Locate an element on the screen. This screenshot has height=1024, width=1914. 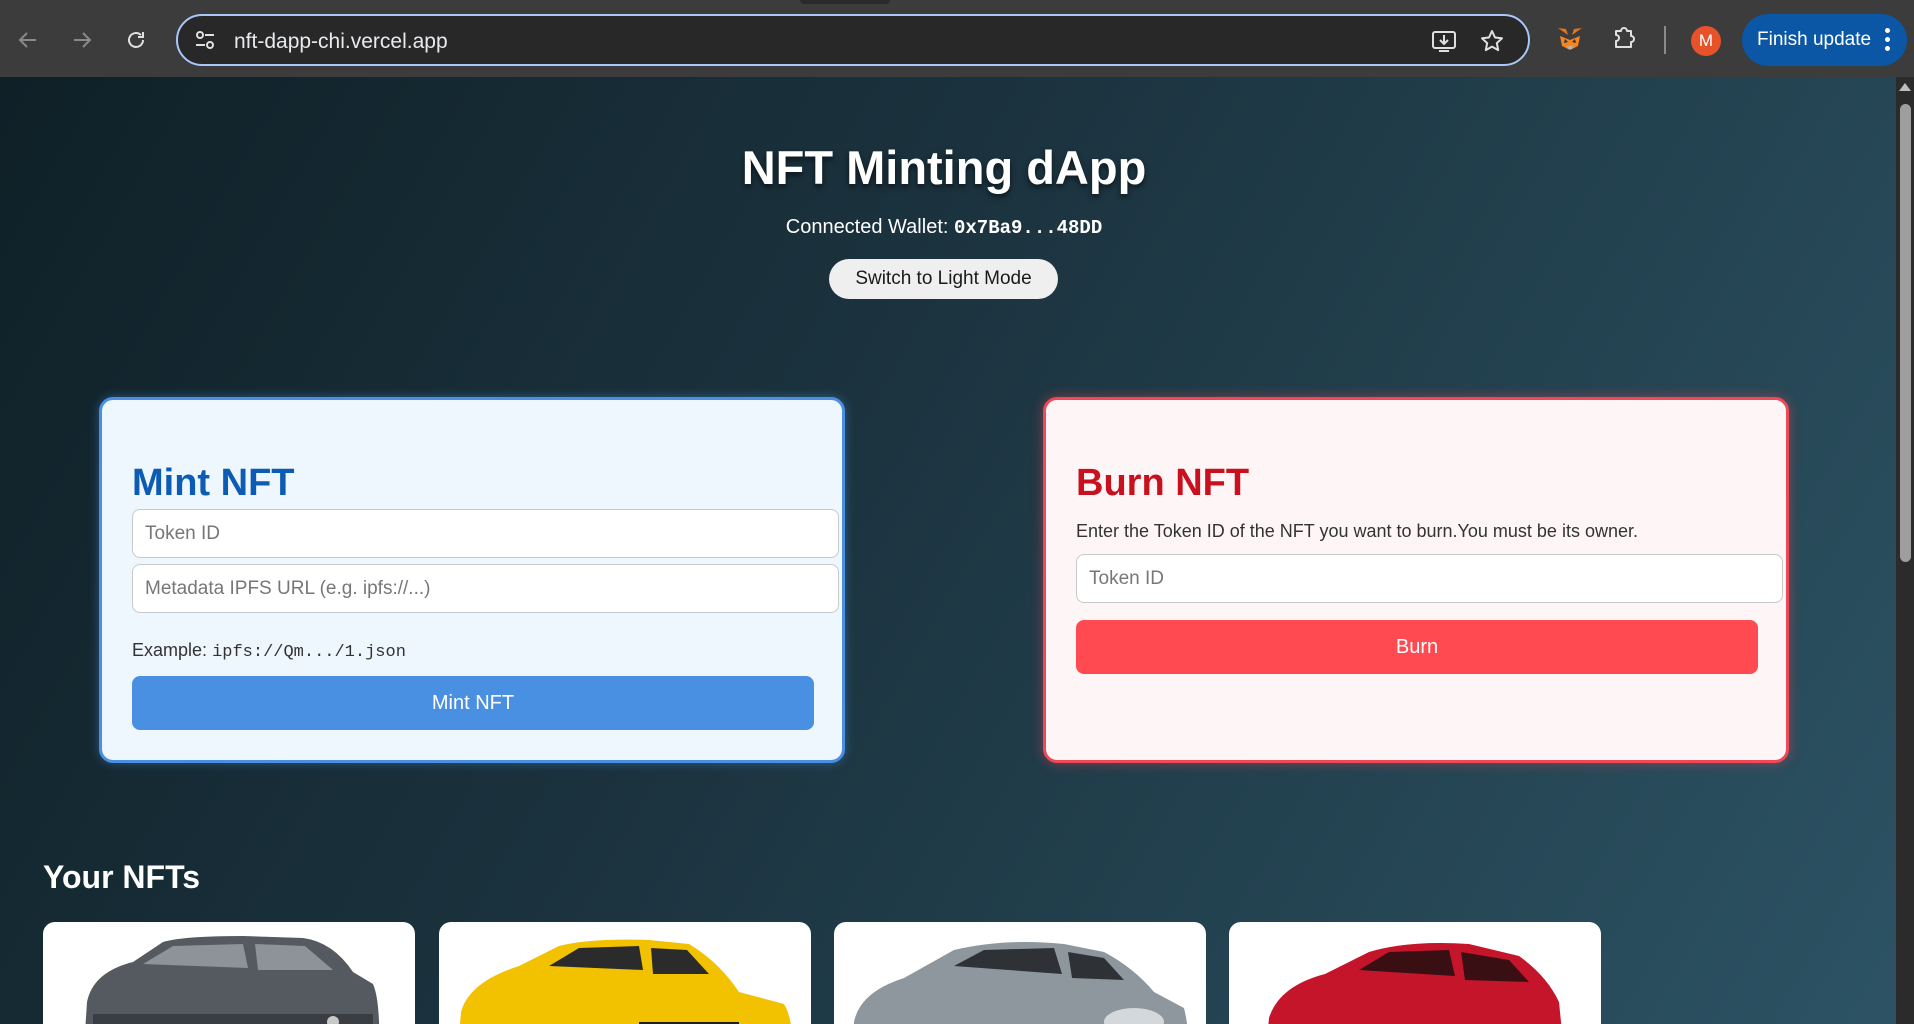
forward-icon is located at coordinates (82, 40).